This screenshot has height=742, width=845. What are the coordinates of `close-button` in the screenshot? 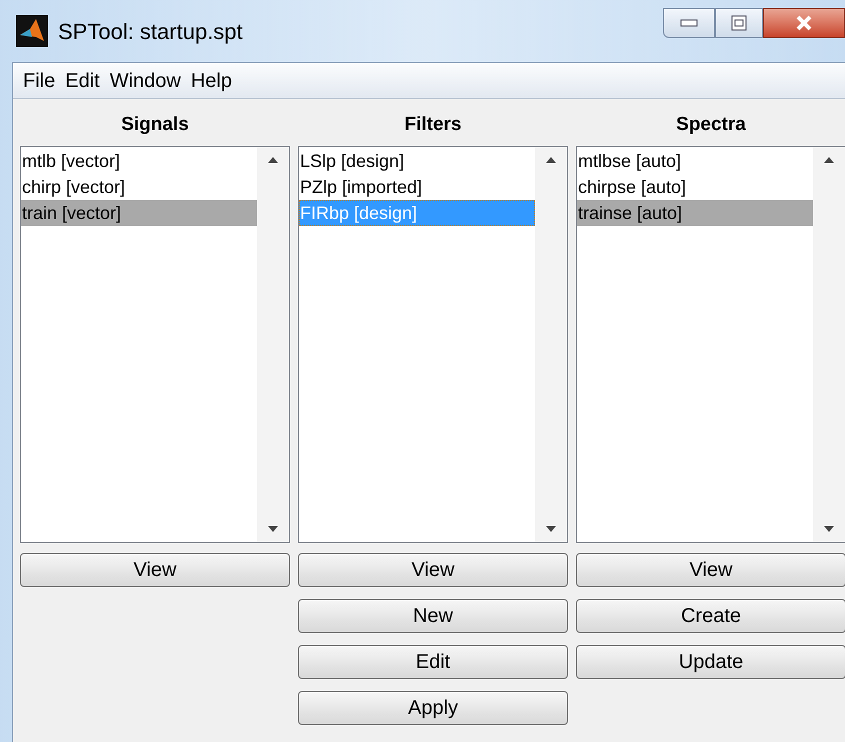 It's located at (804, 23).